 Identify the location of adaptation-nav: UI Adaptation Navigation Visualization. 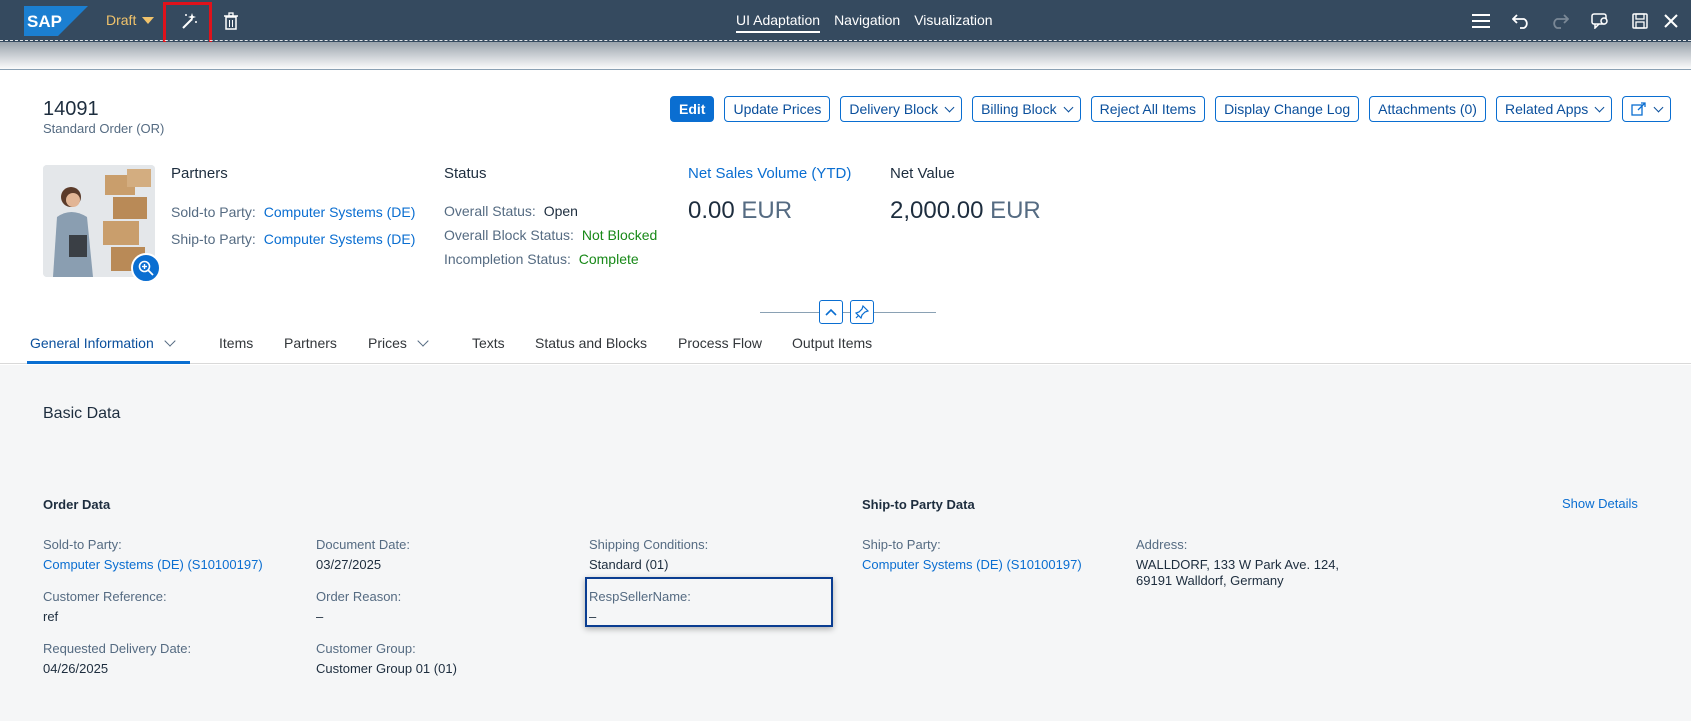
(864, 22).